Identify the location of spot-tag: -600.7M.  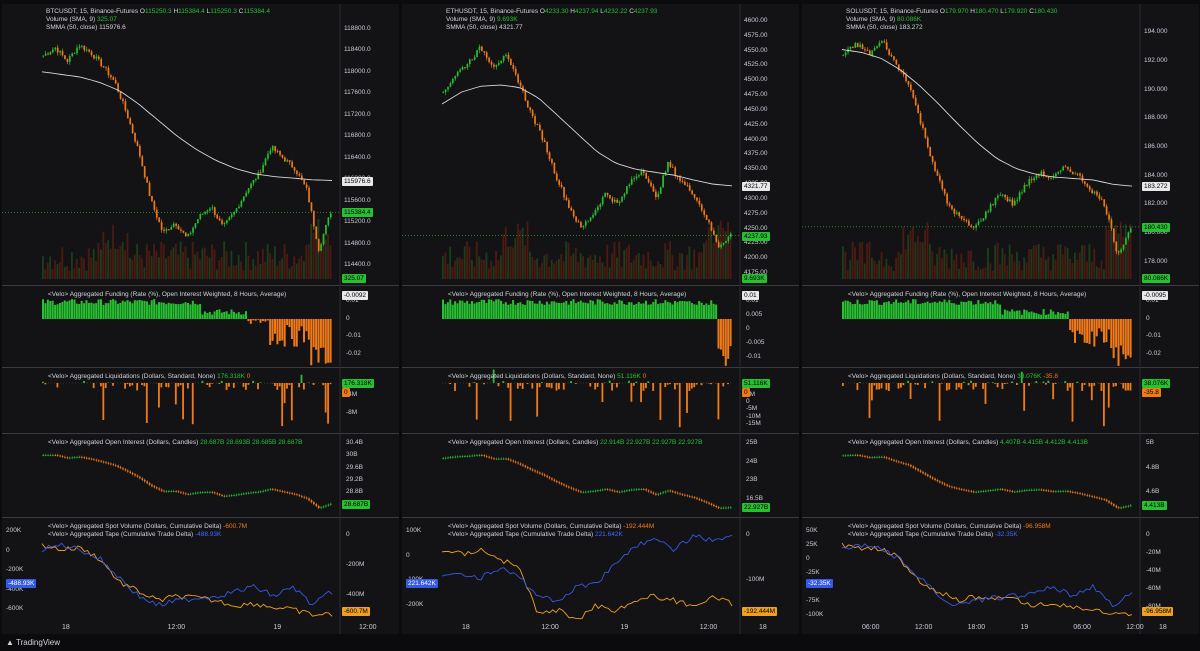
(356, 611).